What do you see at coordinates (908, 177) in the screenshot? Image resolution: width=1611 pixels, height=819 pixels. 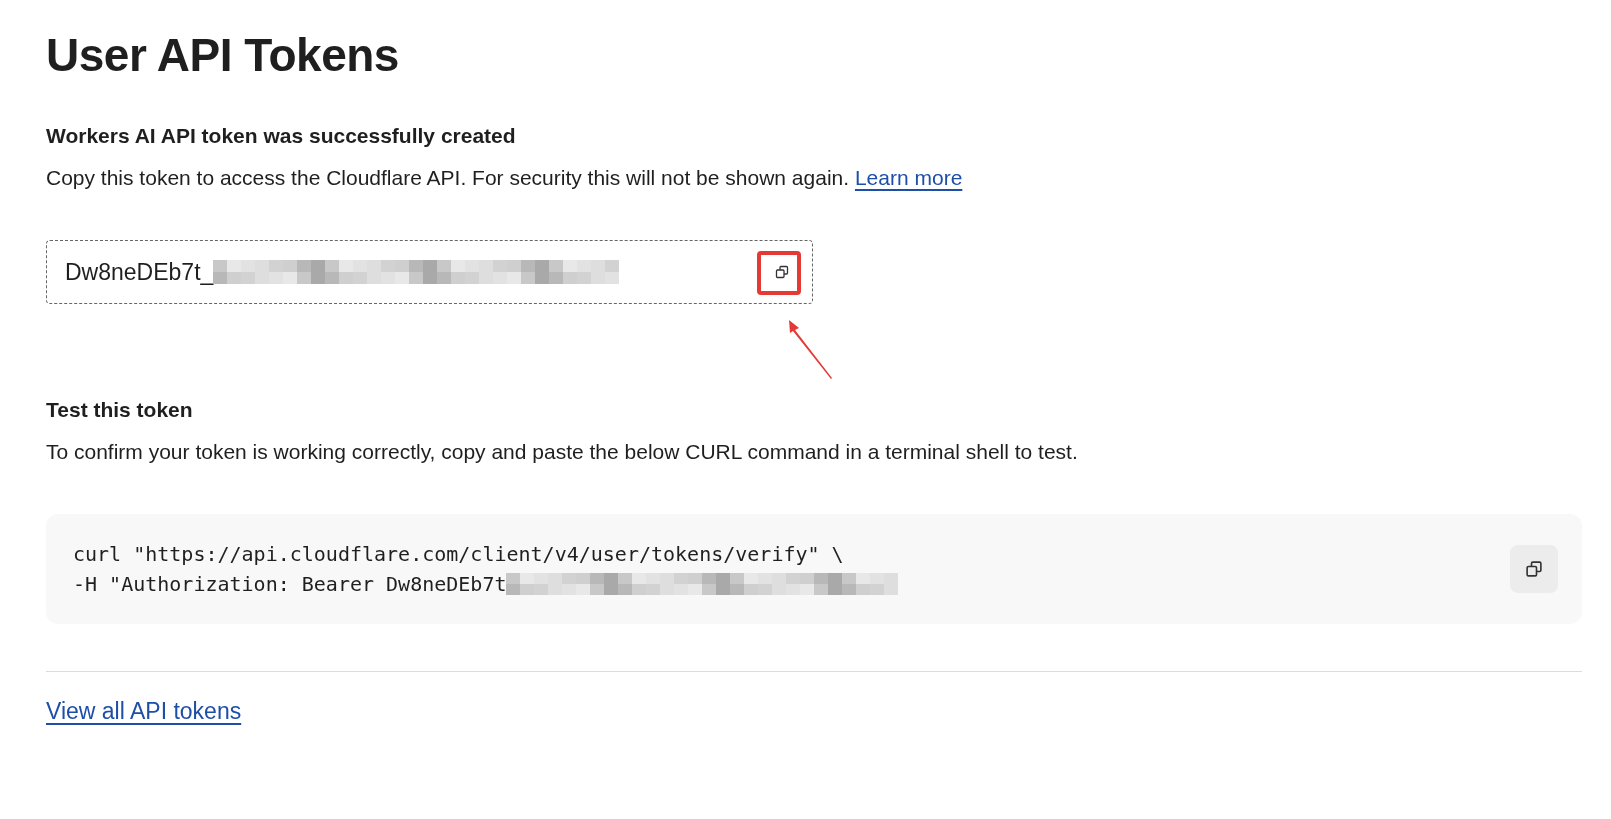 I see `learn-more-link: Learn more` at bounding box center [908, 177].